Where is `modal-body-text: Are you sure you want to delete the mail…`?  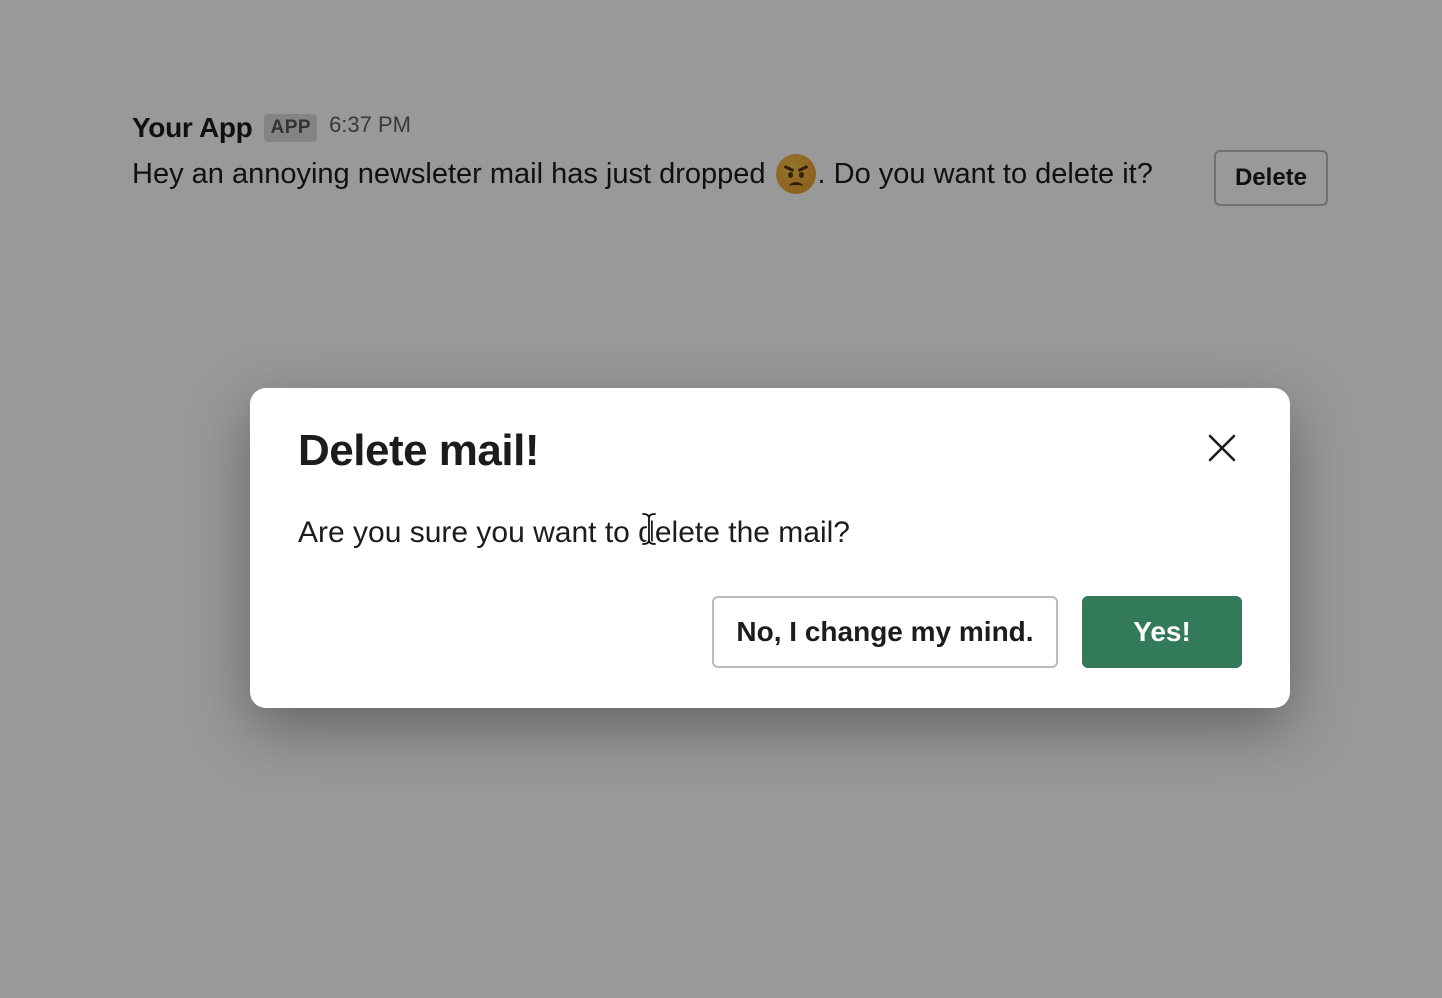 modal-body-text: Are you sure you want to delete the mail… is located at coordinates (574, 532).